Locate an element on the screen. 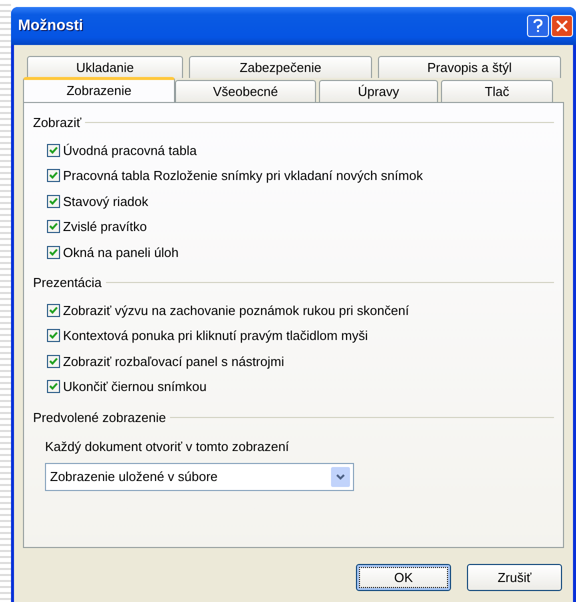 The height and width of the screenshot is (602, 576). field-label: Každý dokument otvoriť v tomto zobrazení is located at coordinates (167, 447).